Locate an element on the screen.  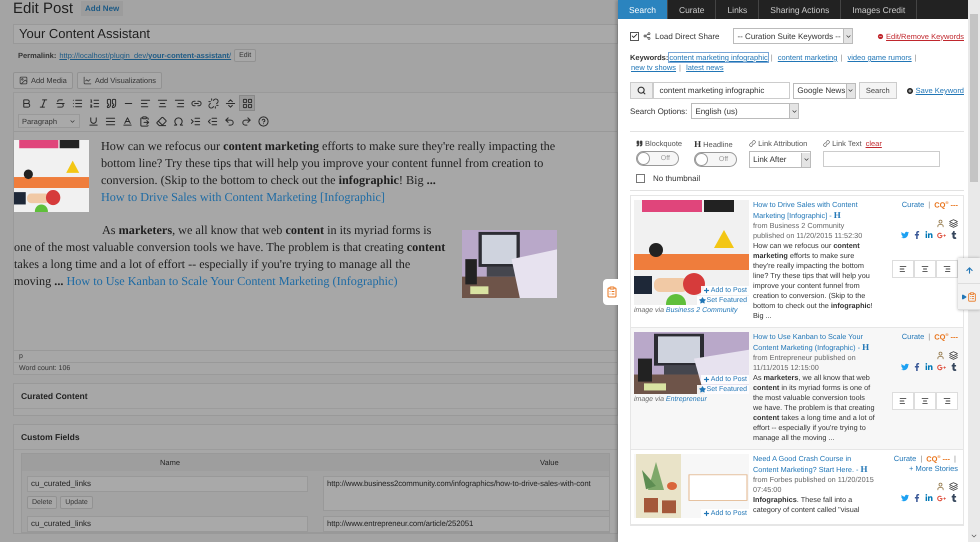
read-more-icon is located at coordinates (230, 103).